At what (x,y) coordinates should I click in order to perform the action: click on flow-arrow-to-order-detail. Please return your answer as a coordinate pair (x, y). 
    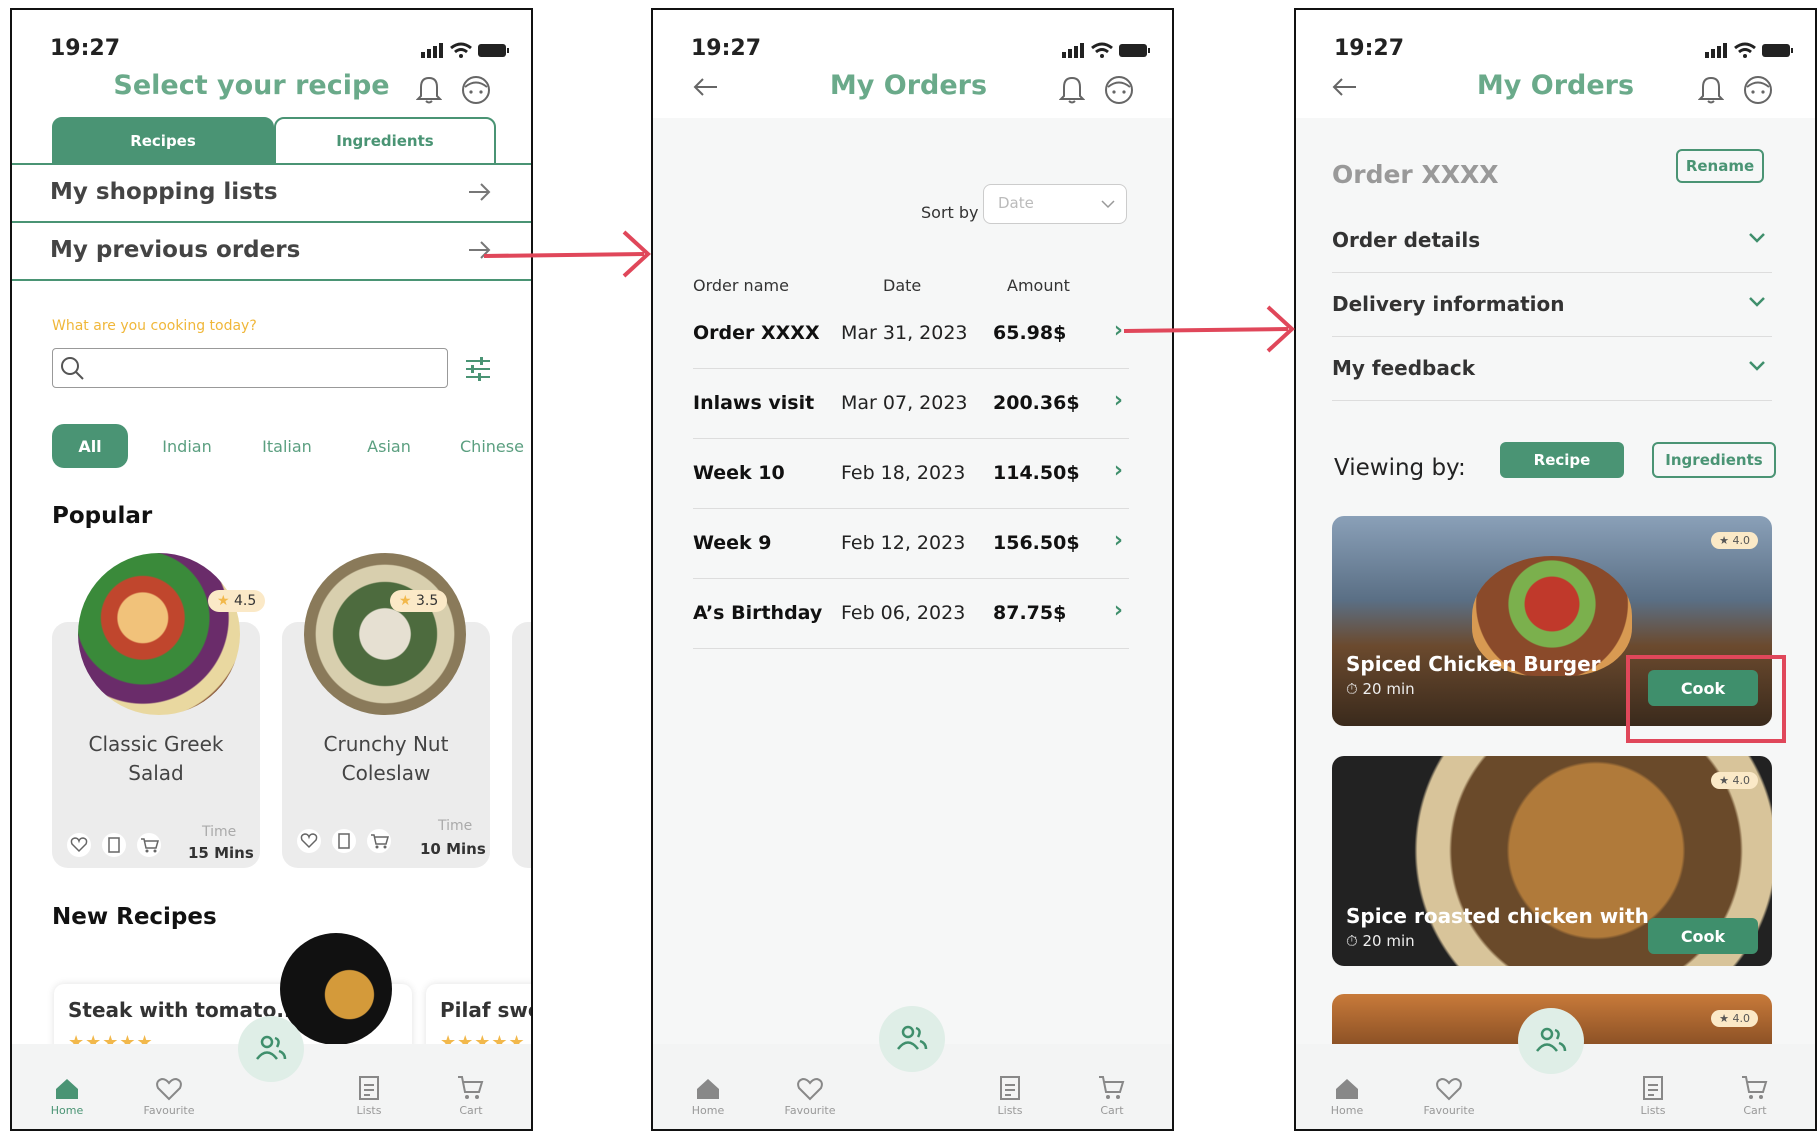
    Looking at the image, I should click on (1209, 329).